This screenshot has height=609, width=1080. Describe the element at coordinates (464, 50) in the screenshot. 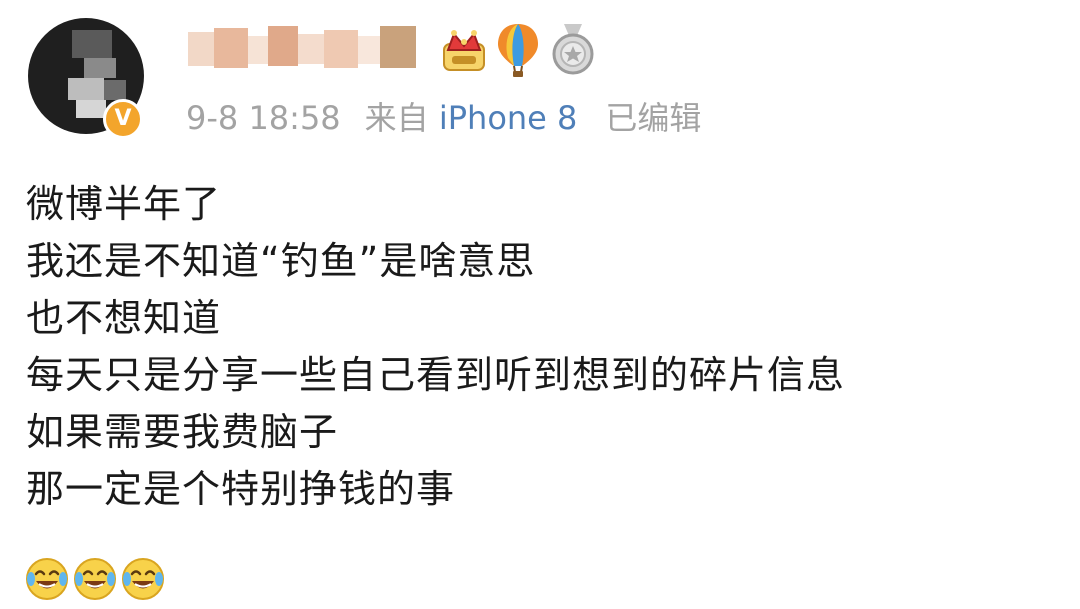

I see `crown-badge-icon` at that location.